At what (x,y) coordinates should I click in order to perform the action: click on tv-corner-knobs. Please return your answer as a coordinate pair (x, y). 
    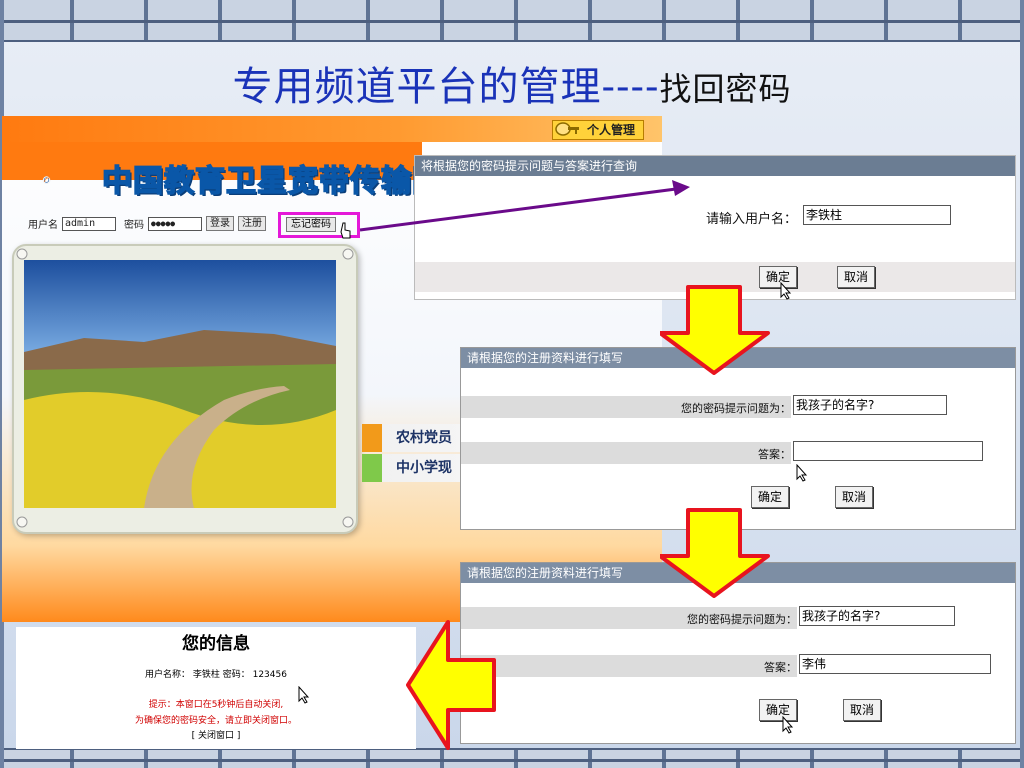
    Looking at the image, I should click on (185, 388).